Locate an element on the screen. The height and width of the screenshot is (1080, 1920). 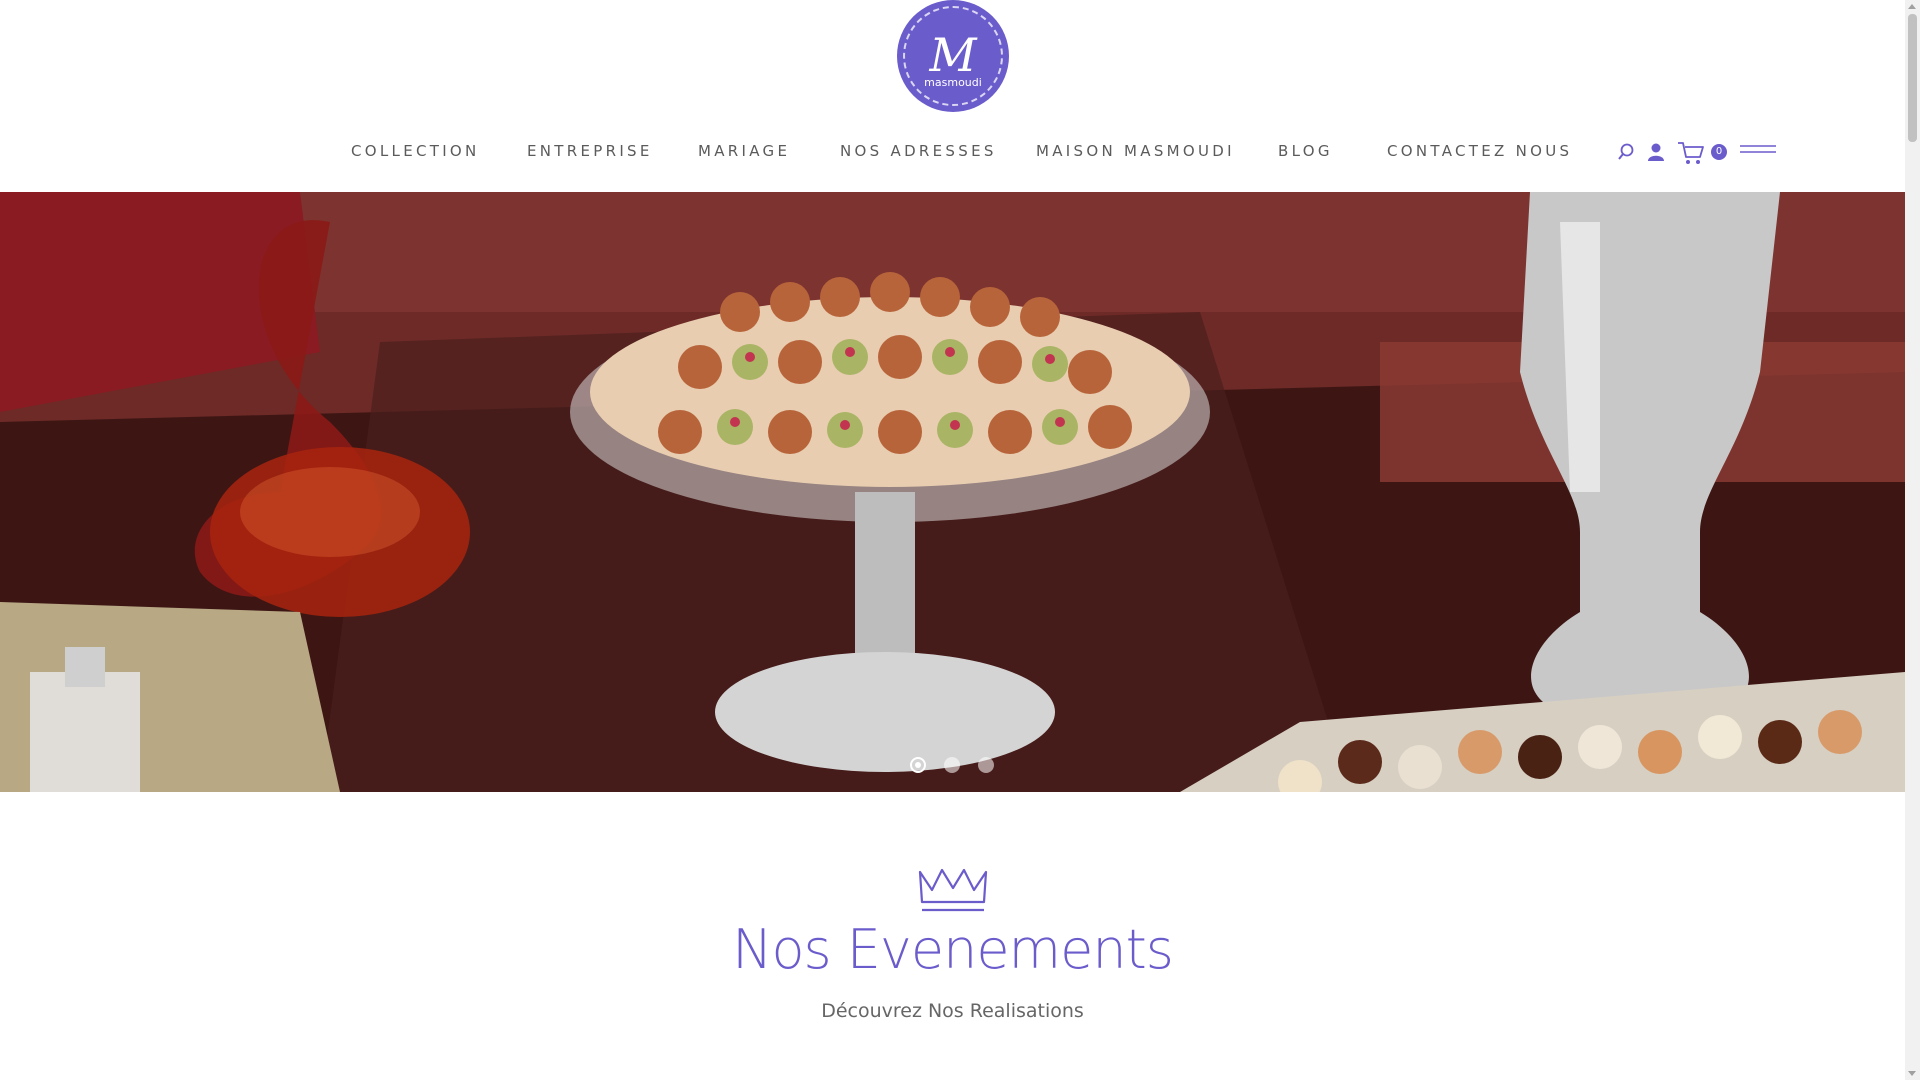
nav-item-collection: COLLECTION is located at coordinates (415, 151).